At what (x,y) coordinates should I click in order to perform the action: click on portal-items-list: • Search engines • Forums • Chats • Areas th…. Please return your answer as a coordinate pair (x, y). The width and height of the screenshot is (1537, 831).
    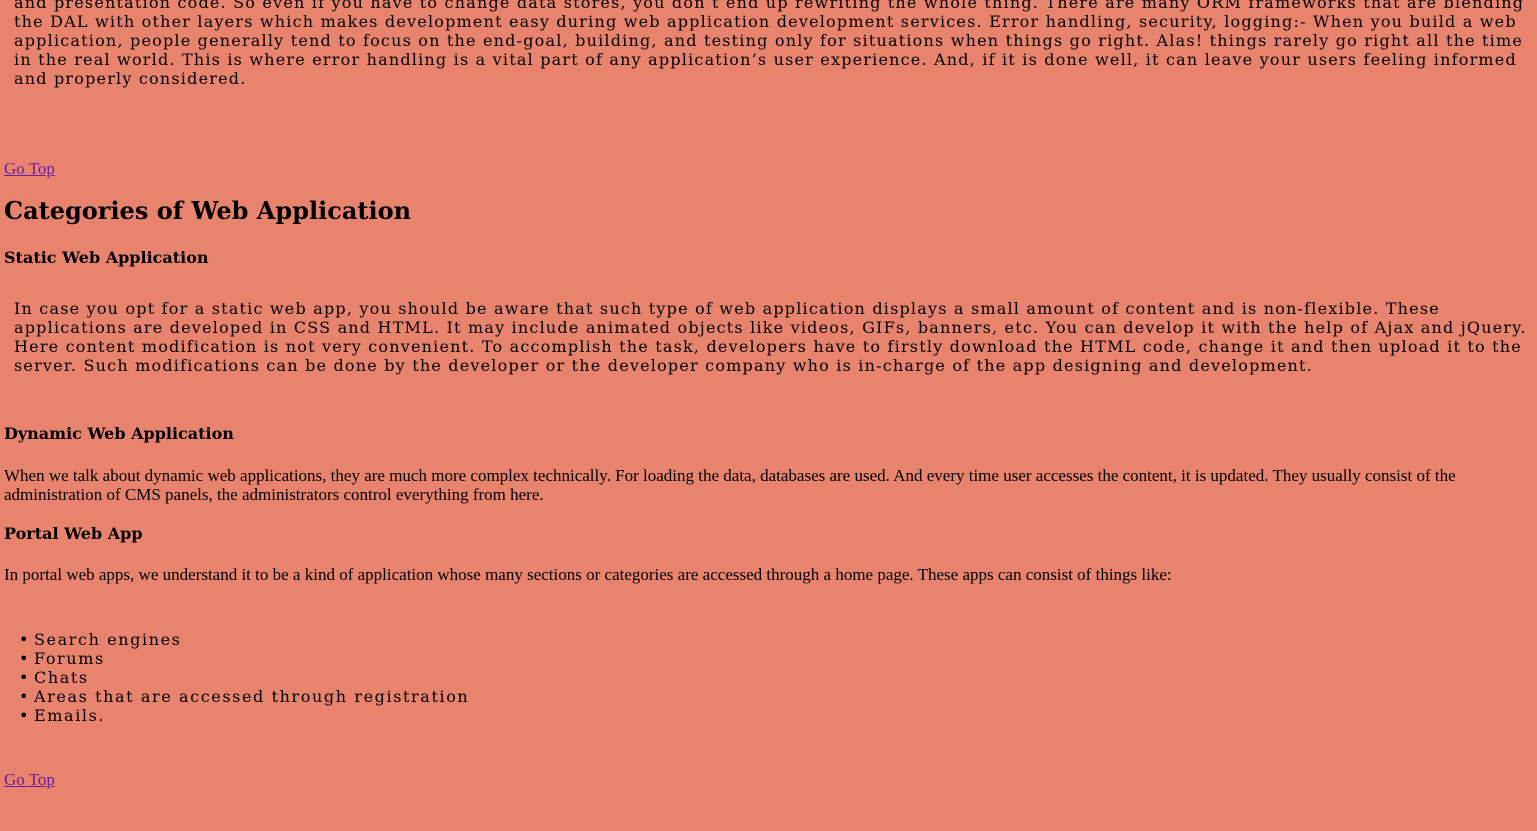
    Looking at the image, I should click on (236, 677).